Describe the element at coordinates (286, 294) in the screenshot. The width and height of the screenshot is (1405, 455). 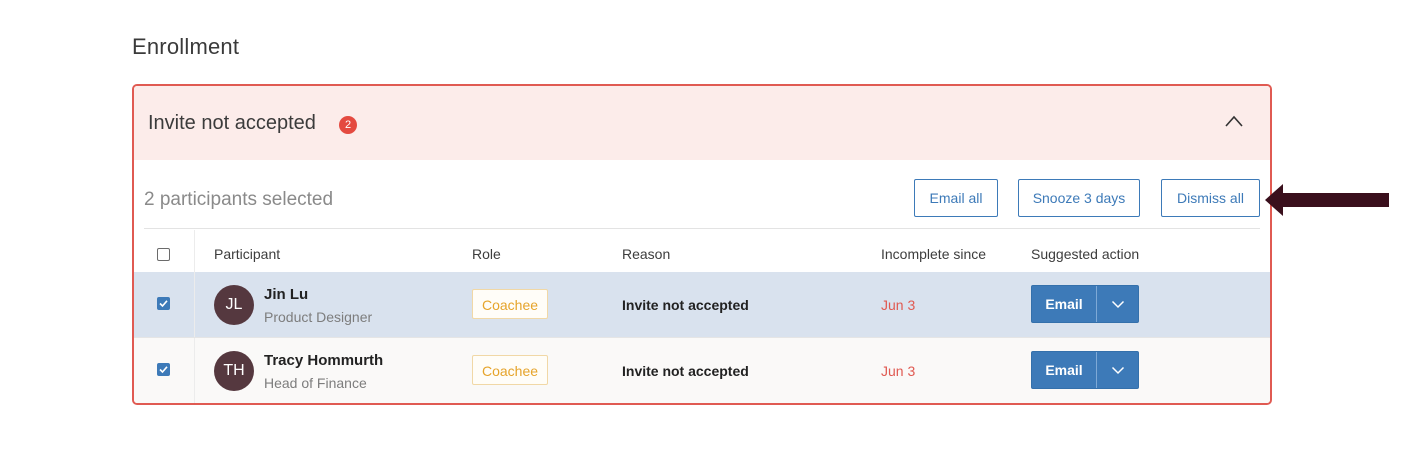
I see `participant-name: Jin Lu` at that location.